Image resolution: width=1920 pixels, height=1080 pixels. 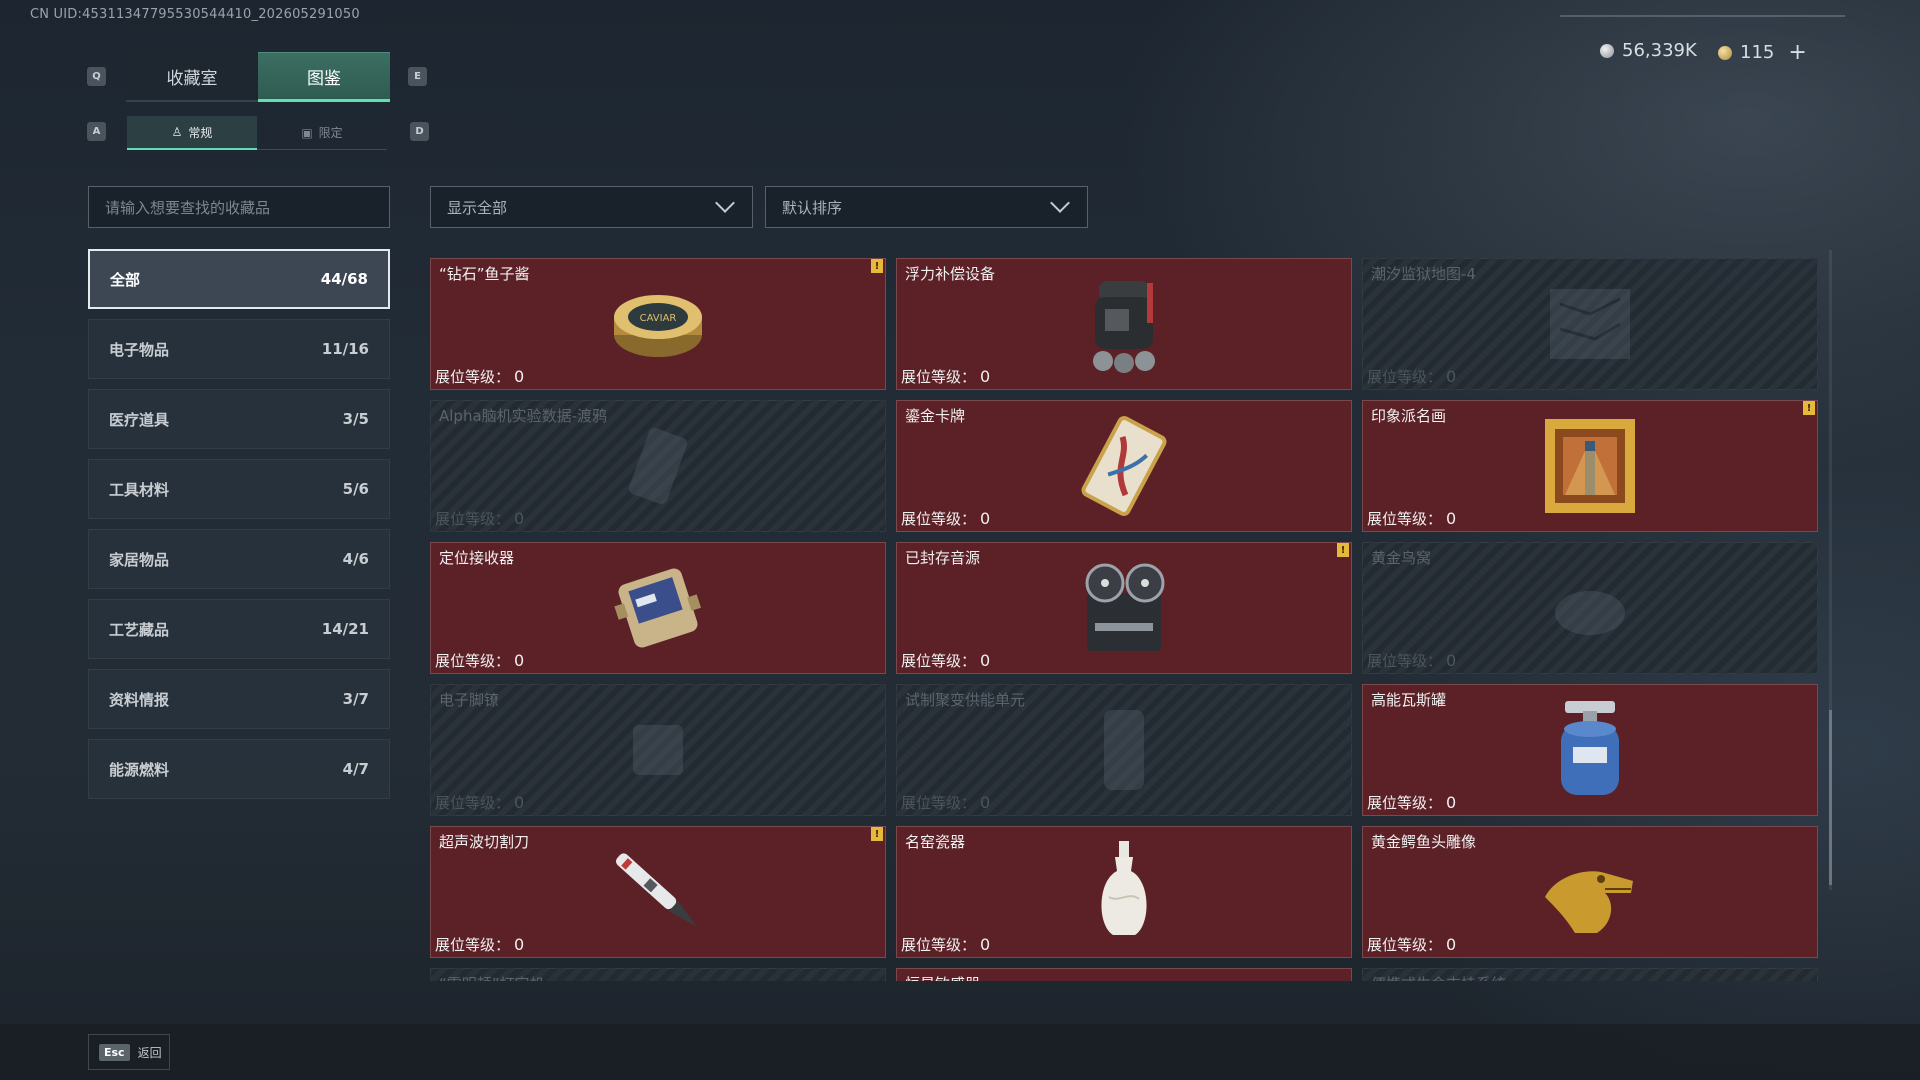 What do you see at coordinates (239, 489) in the screenshot?
I see `category-tools: 工具材料 5/6` at bounding box center [239, 489].